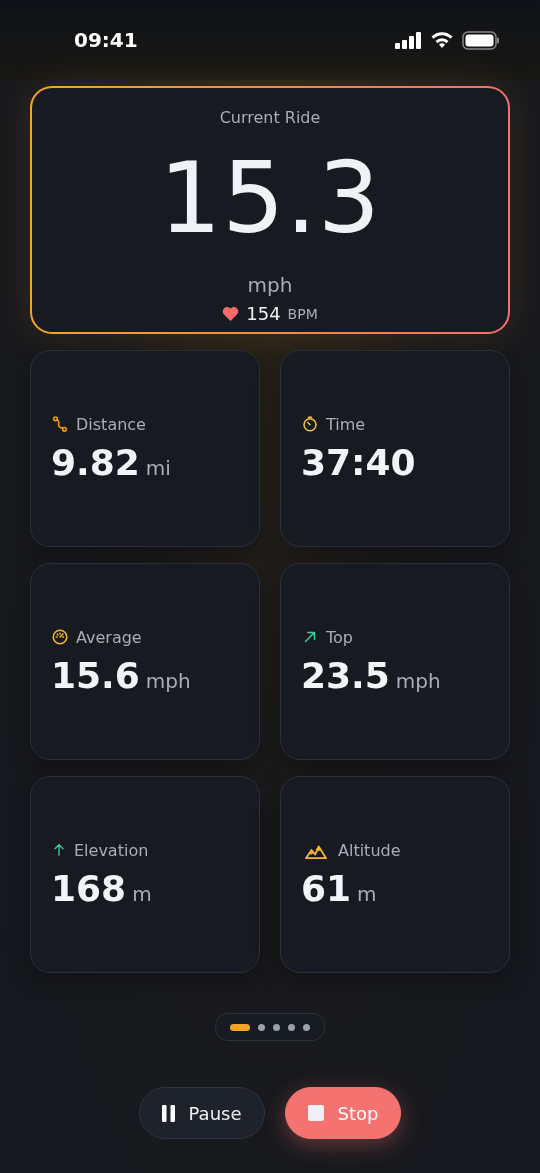 The width and height of the screenshot is (540, 1173). What do you see at coordinates (369, 850) in the screenshot?
I see `metric-label: Altitude` at bounding box center [369, 850].